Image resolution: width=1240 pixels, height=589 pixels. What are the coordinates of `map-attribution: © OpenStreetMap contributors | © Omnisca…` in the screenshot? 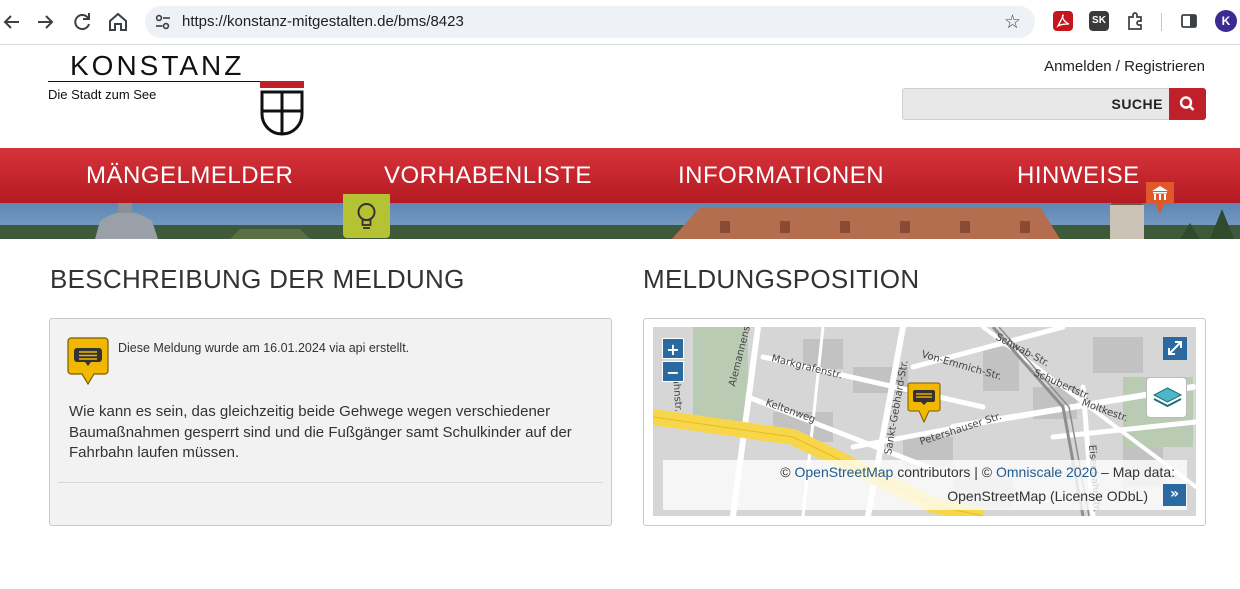 It's located at (925, 485).